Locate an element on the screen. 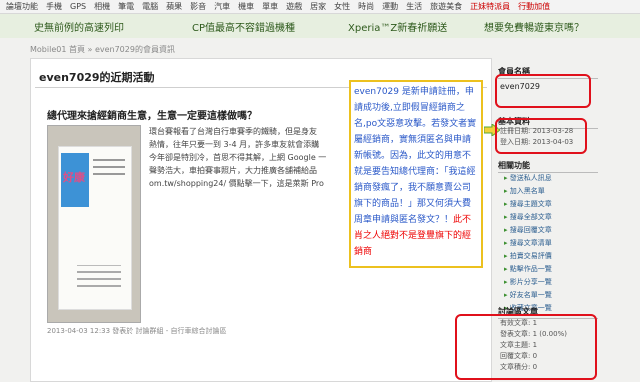 This screenshot has height=382, width=640. post-title-link: 總代理來搶經銷商生意，生意一定要這樣做嗎？ is located at coordinates (152, 114).